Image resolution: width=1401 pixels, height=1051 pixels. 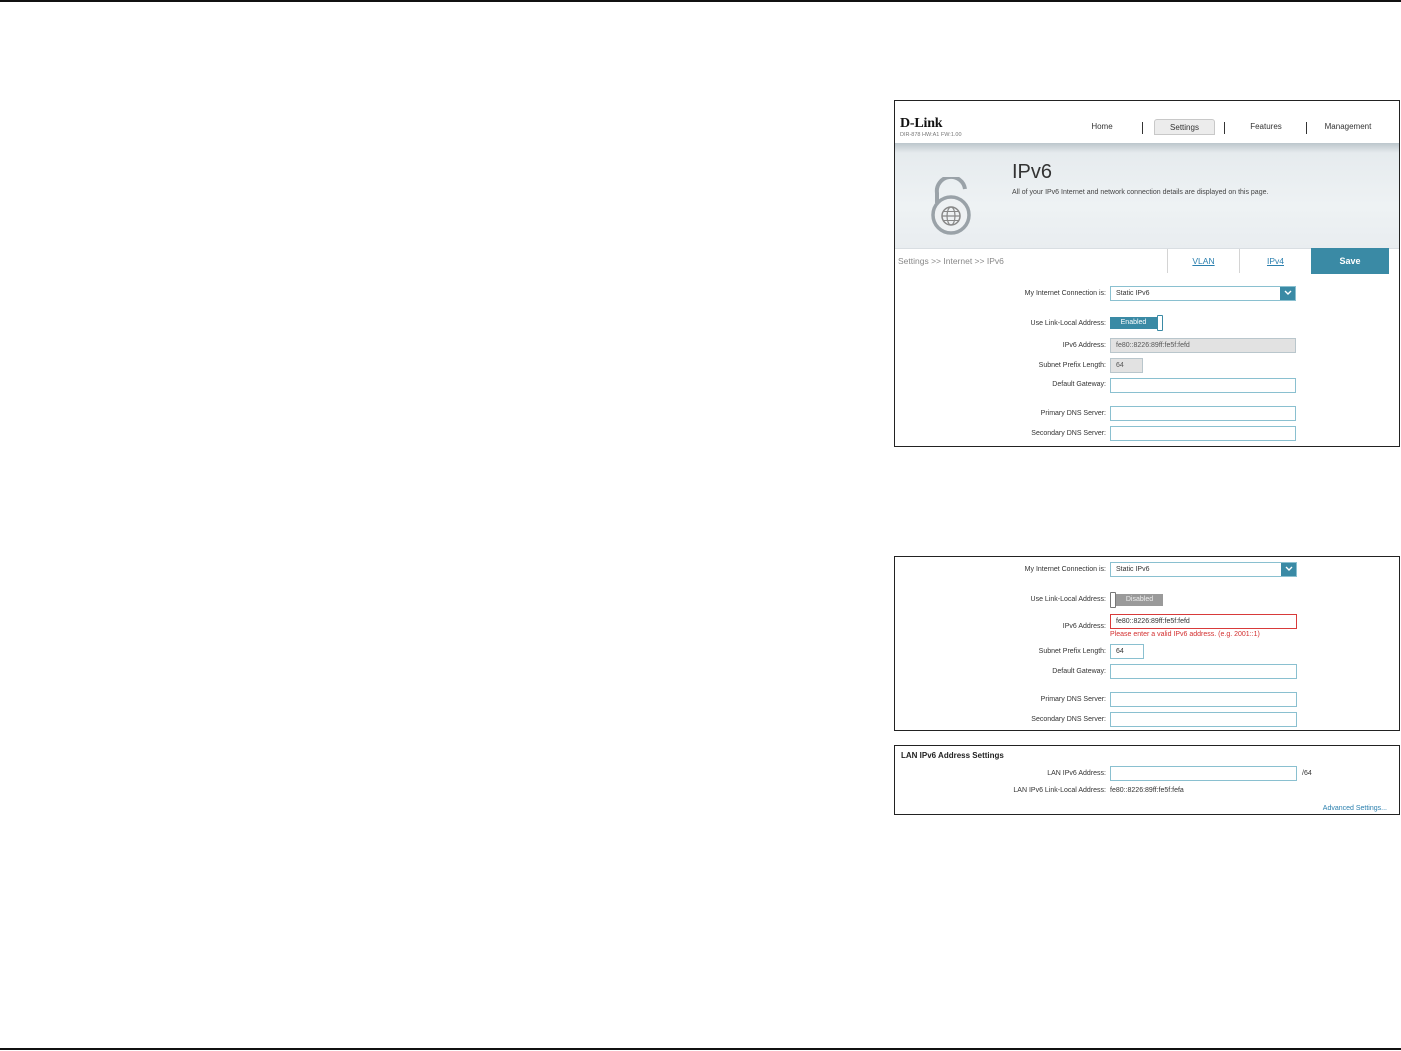 What do you see at coordinates (951, 261) in the screenshot?
I see `breadcrumb: Settings >> Internet >> IPv6` at bounding box center [951, 261].